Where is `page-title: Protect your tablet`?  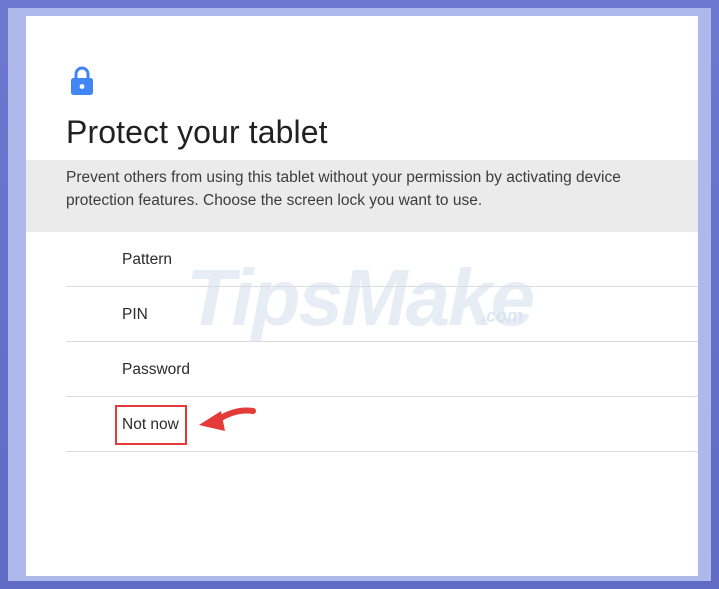
page-title: Protect your tablet is located at coordinates (197, 132).